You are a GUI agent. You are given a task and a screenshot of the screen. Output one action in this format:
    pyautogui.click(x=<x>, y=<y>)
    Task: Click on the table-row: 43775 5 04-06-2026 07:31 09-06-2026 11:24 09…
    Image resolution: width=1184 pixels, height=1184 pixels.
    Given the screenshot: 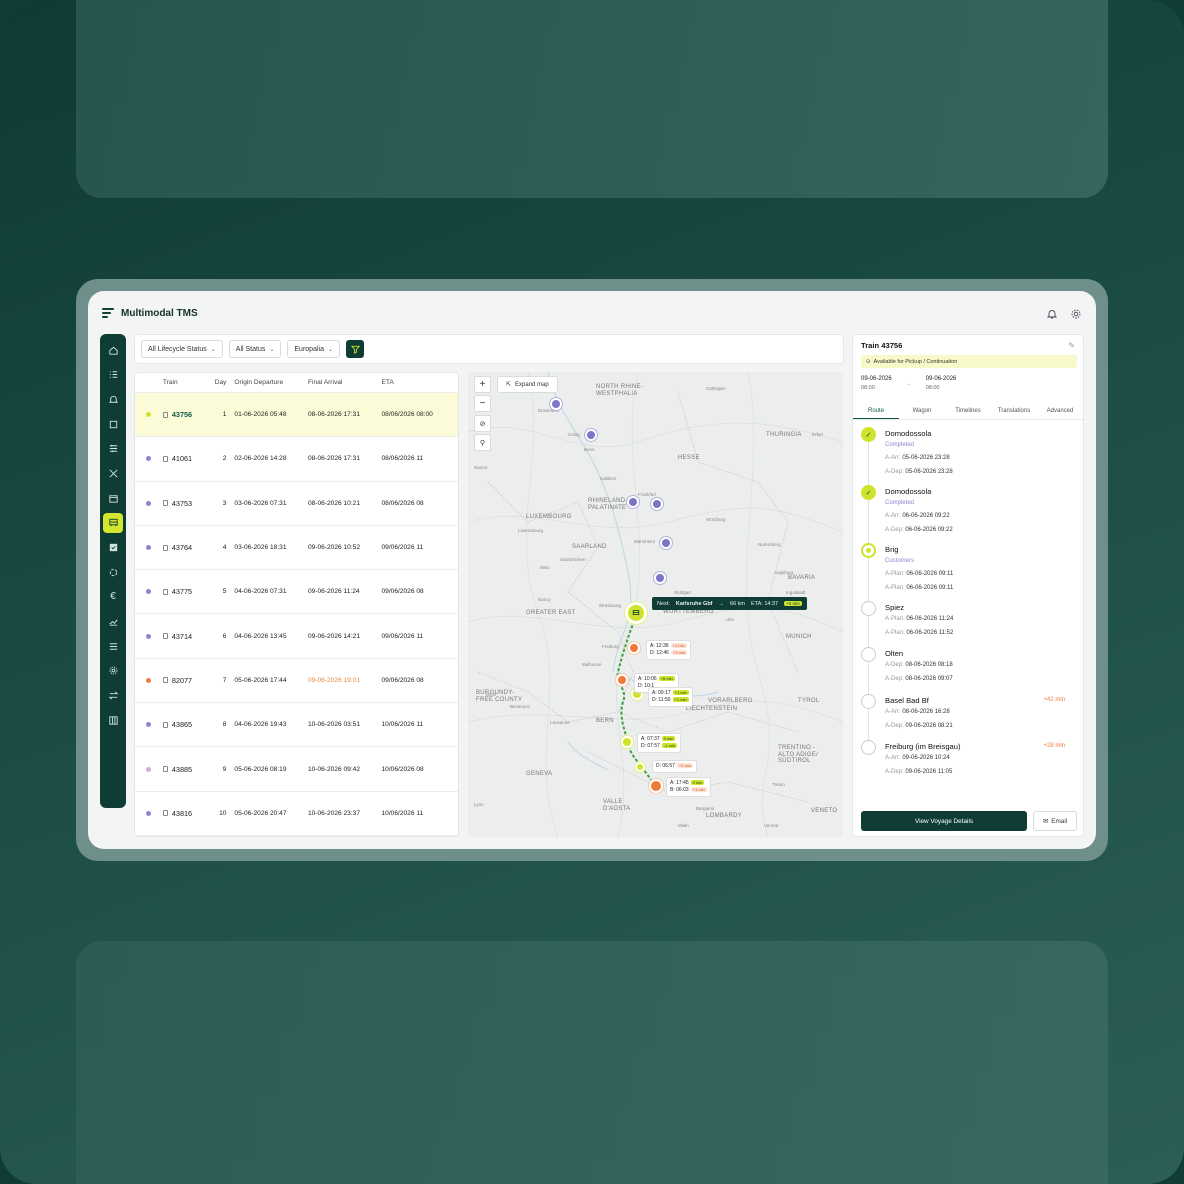 What is the action you would take?
    pyautogui.click(x=296, y=592)
    